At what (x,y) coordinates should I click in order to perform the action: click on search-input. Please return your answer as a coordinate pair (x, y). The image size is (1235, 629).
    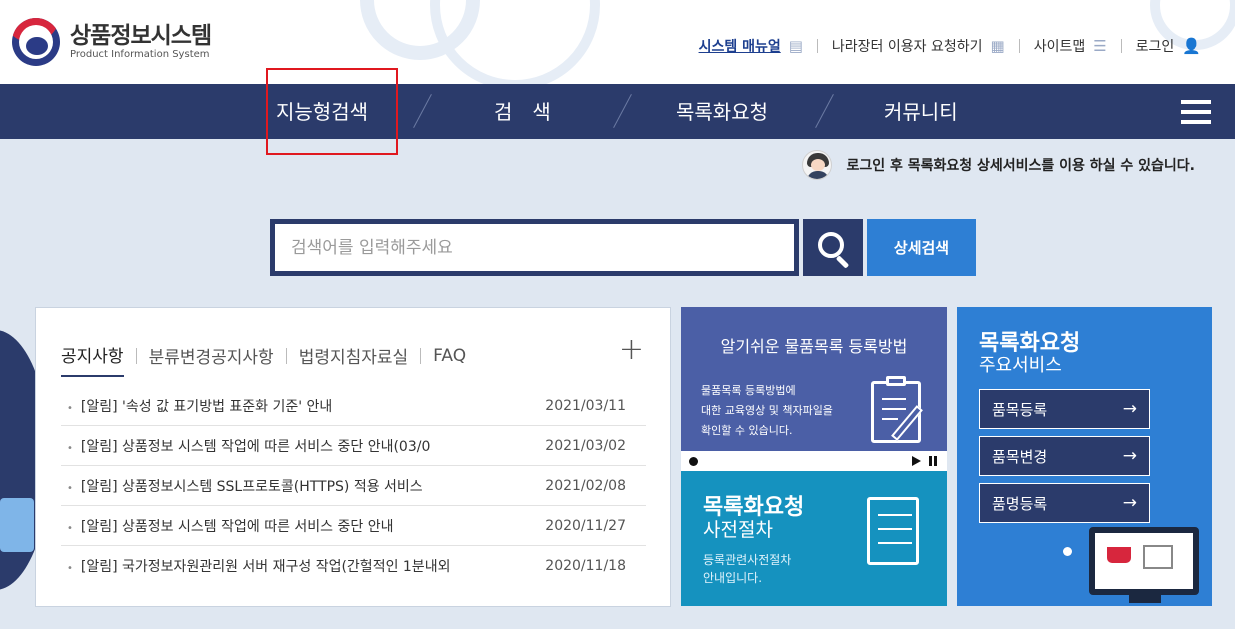
    Looking at the image, I should click on (534, 247).